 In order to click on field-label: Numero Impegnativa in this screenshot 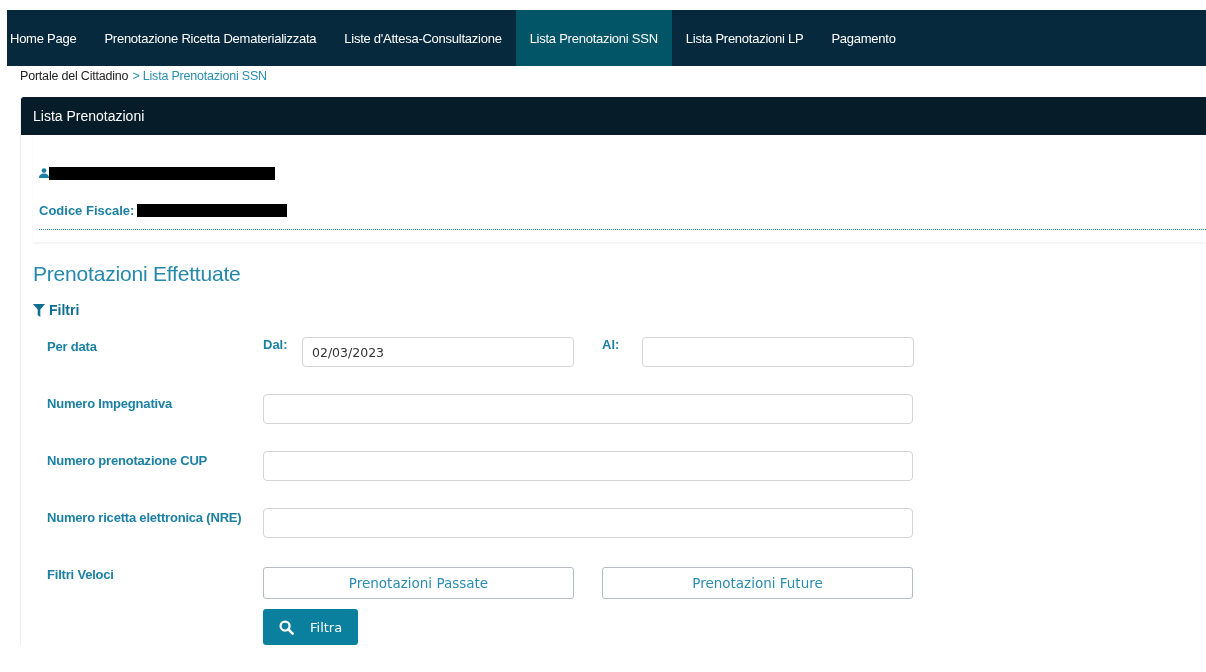, I will do `click(110, 404)`.